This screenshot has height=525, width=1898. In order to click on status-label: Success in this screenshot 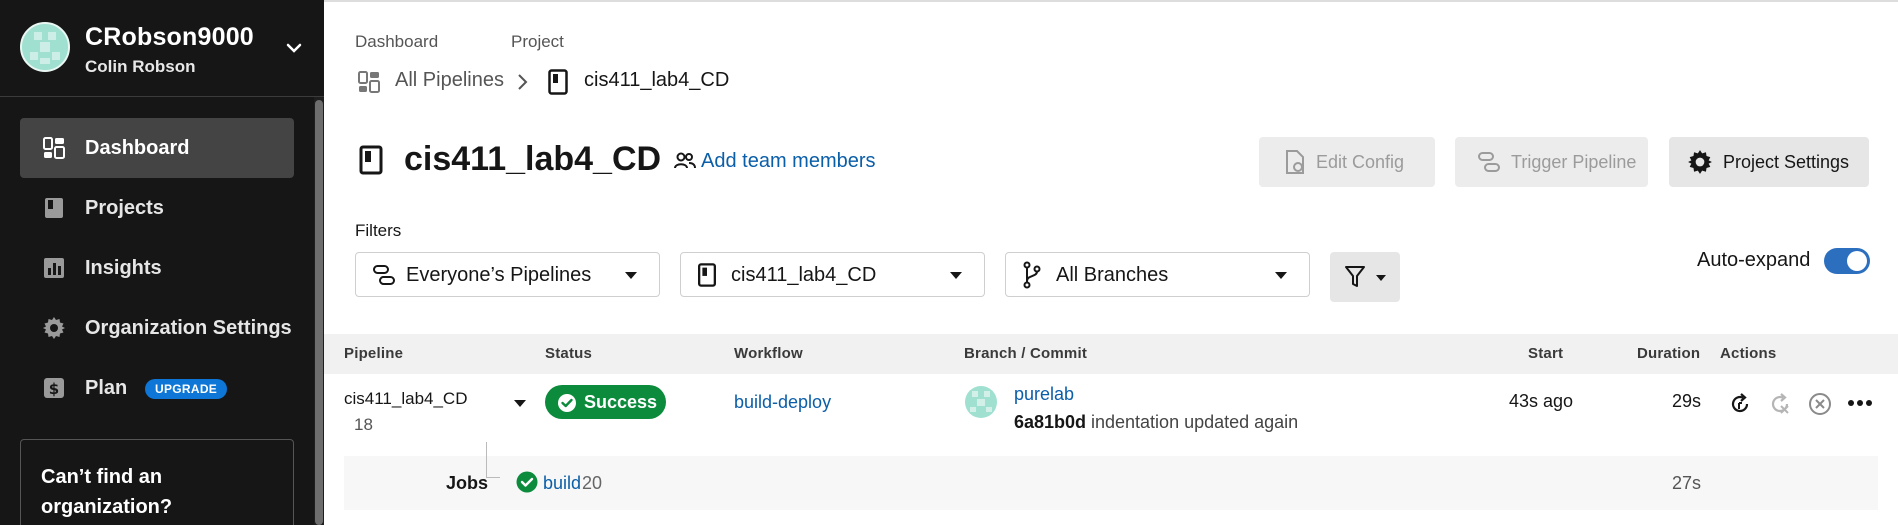, I will do `click(621, 402)`.